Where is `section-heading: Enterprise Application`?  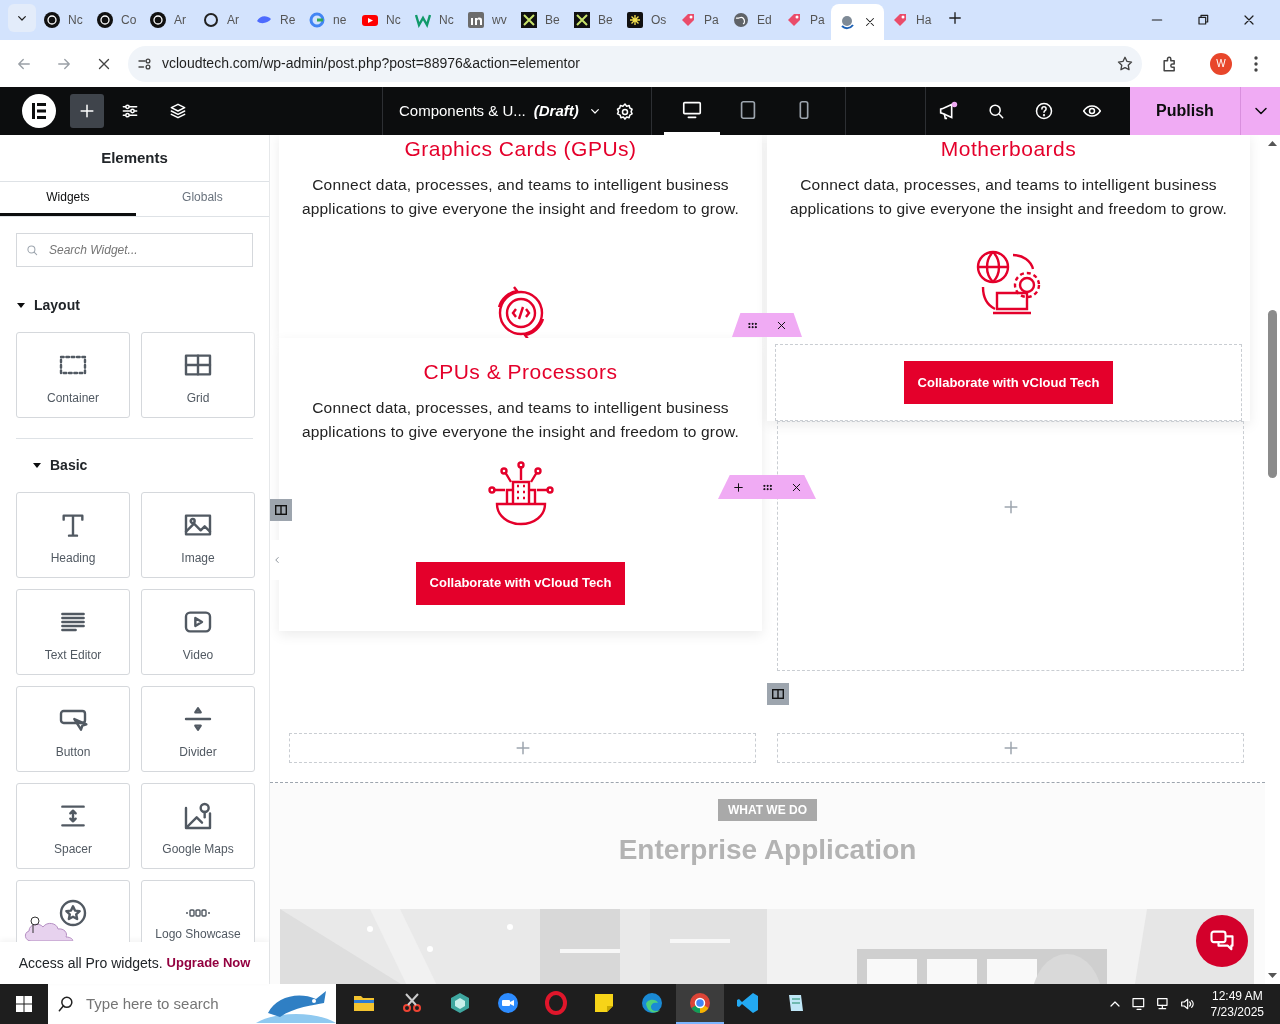 section-heading: Enterprise Application is located at coordinates (767, 850).